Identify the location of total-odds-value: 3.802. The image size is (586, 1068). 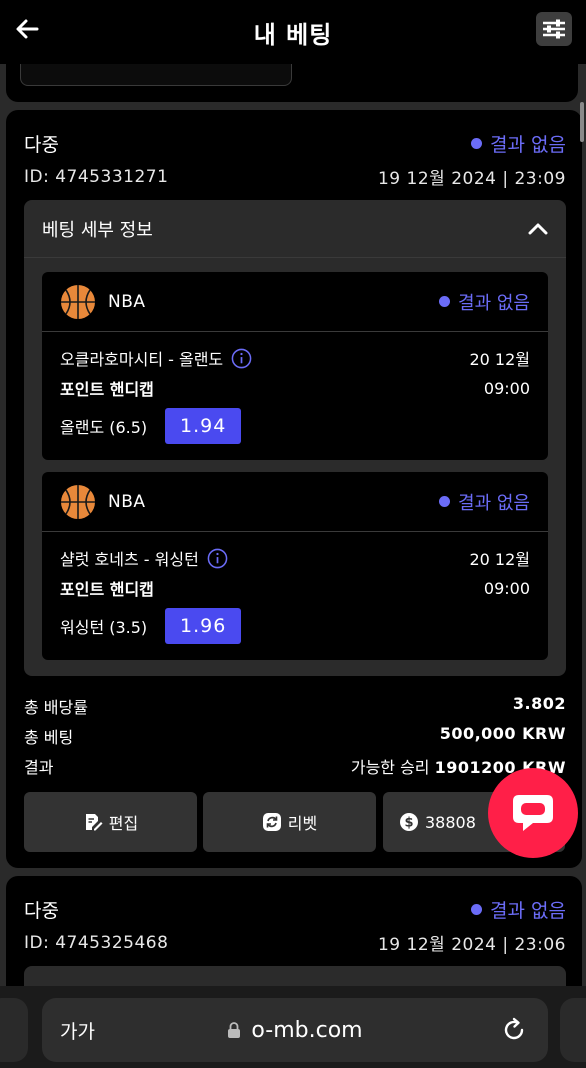
(539, 703).